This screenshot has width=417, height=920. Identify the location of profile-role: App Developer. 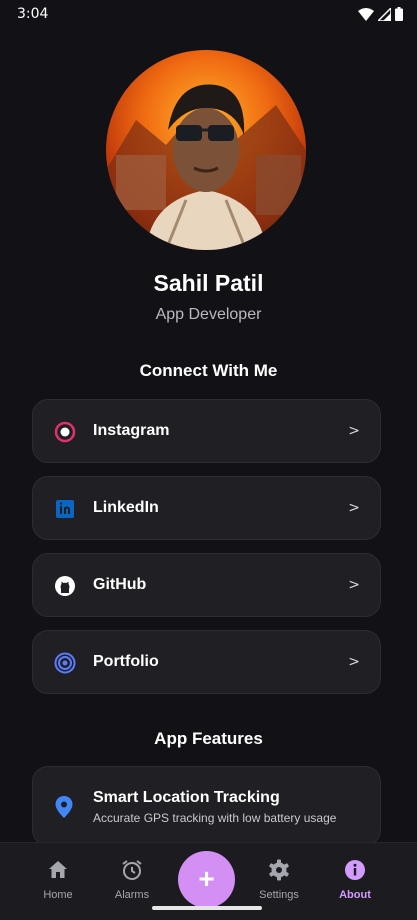
(208, 314).